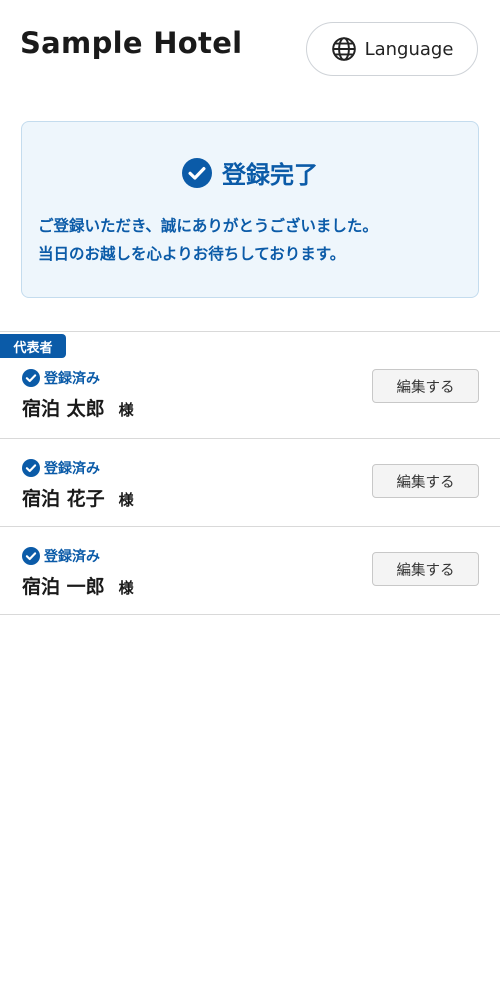 The image size is (500, 1006). Describe the element at coordinates (250, 385) in the screenshot. I see `guest-row: 代表者 登録済み 宿泊 太郎 様 編集する` at that location.